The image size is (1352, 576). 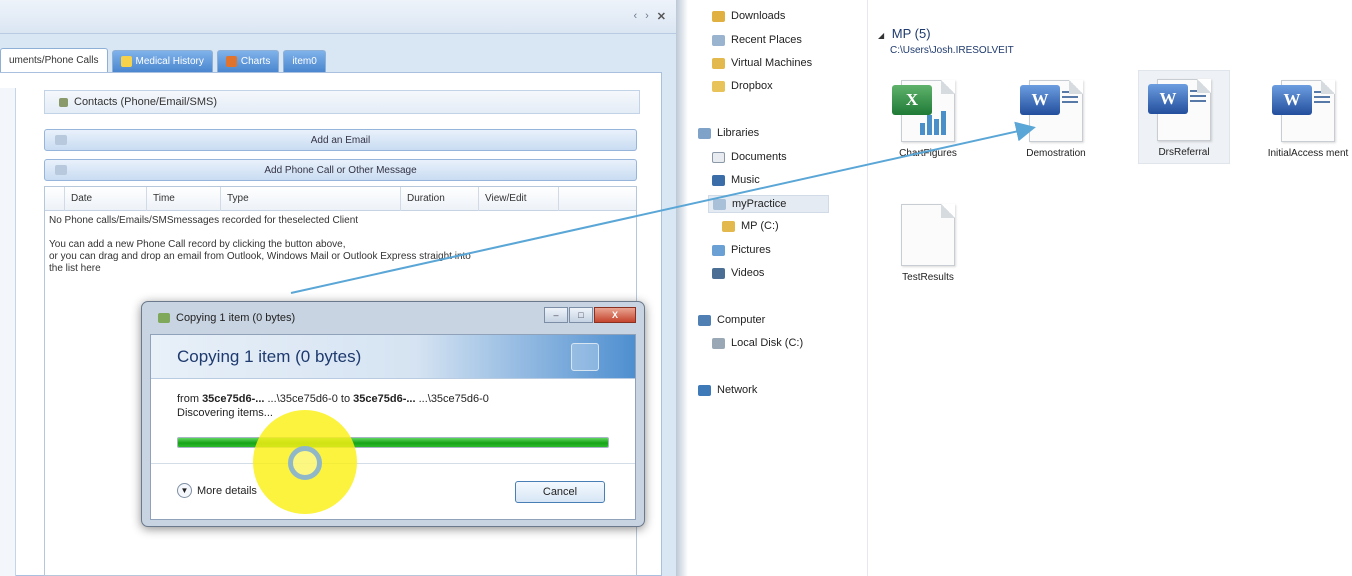 I want to click on file-name: DrsReferral, so click(x=1184, y=152).